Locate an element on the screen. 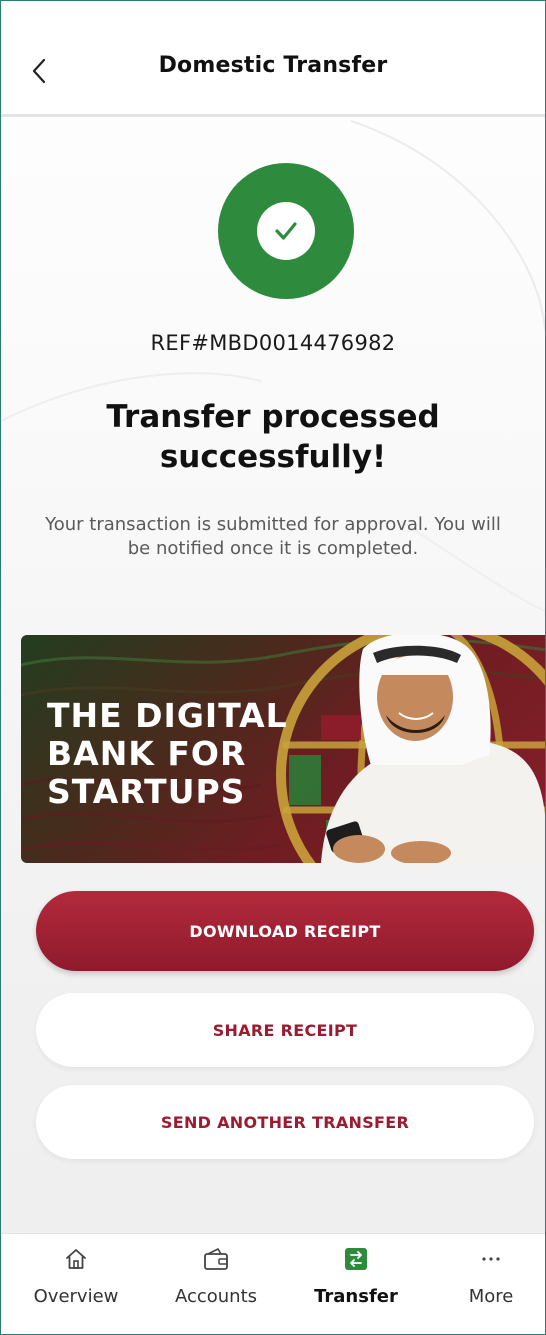  share-receipt-button: SHARE RECEIPT is located at coordinates (285, 1030).